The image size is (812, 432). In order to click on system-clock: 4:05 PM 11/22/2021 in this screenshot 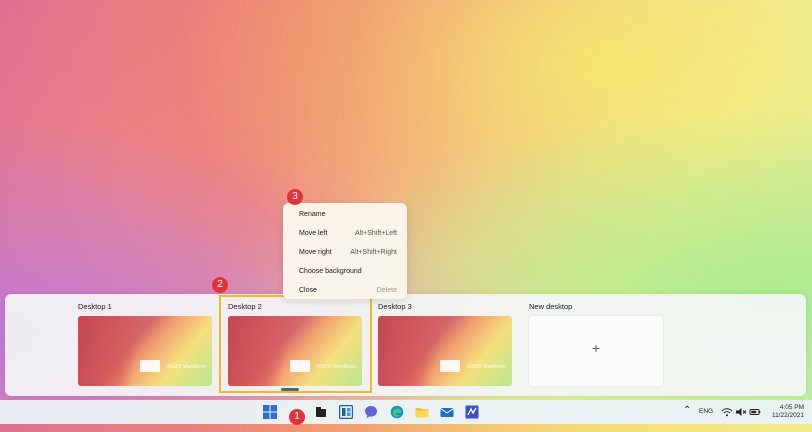, I will do `click(788, 412)`.